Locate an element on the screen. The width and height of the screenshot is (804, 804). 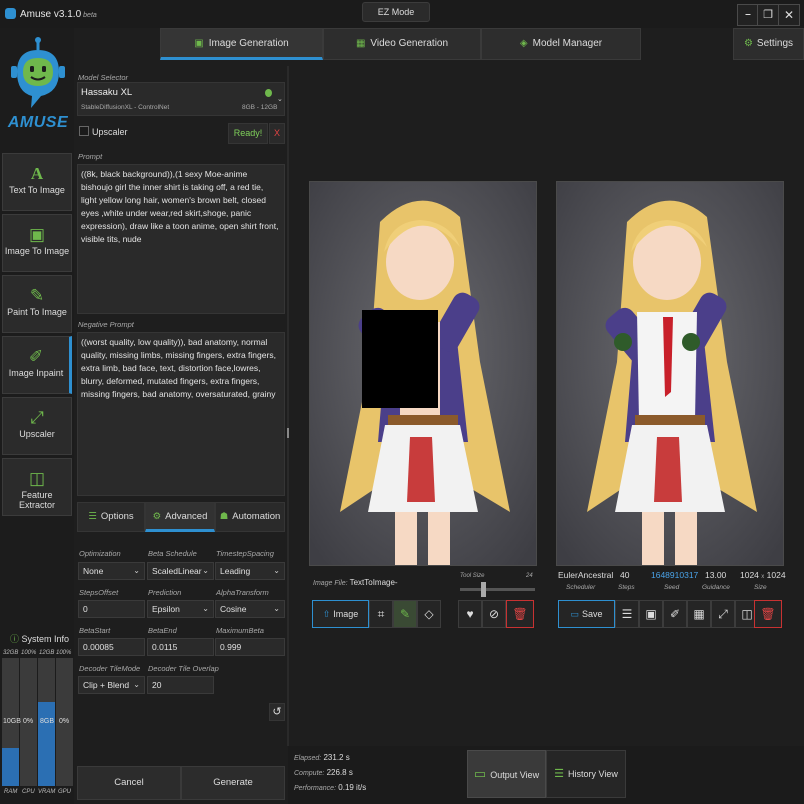
nav-paint-to-image: ✎ Paint To Image is located at coordinates (37, 304).